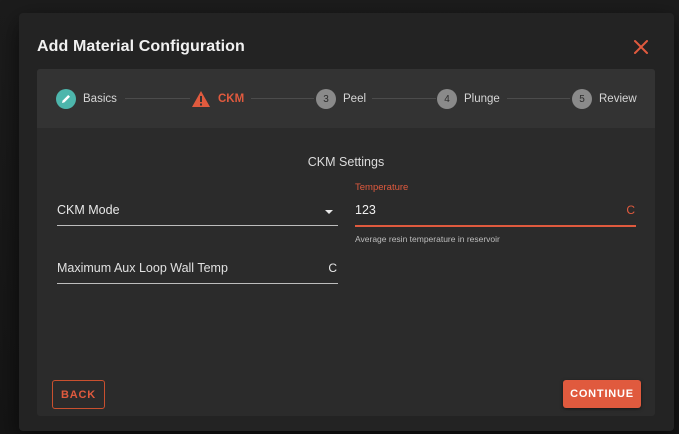 The image size is (679, 434). Describe the element at coordinates (88, 210) in the screenshot. I see `ckm-mode-label: CKM Mode` at that location.